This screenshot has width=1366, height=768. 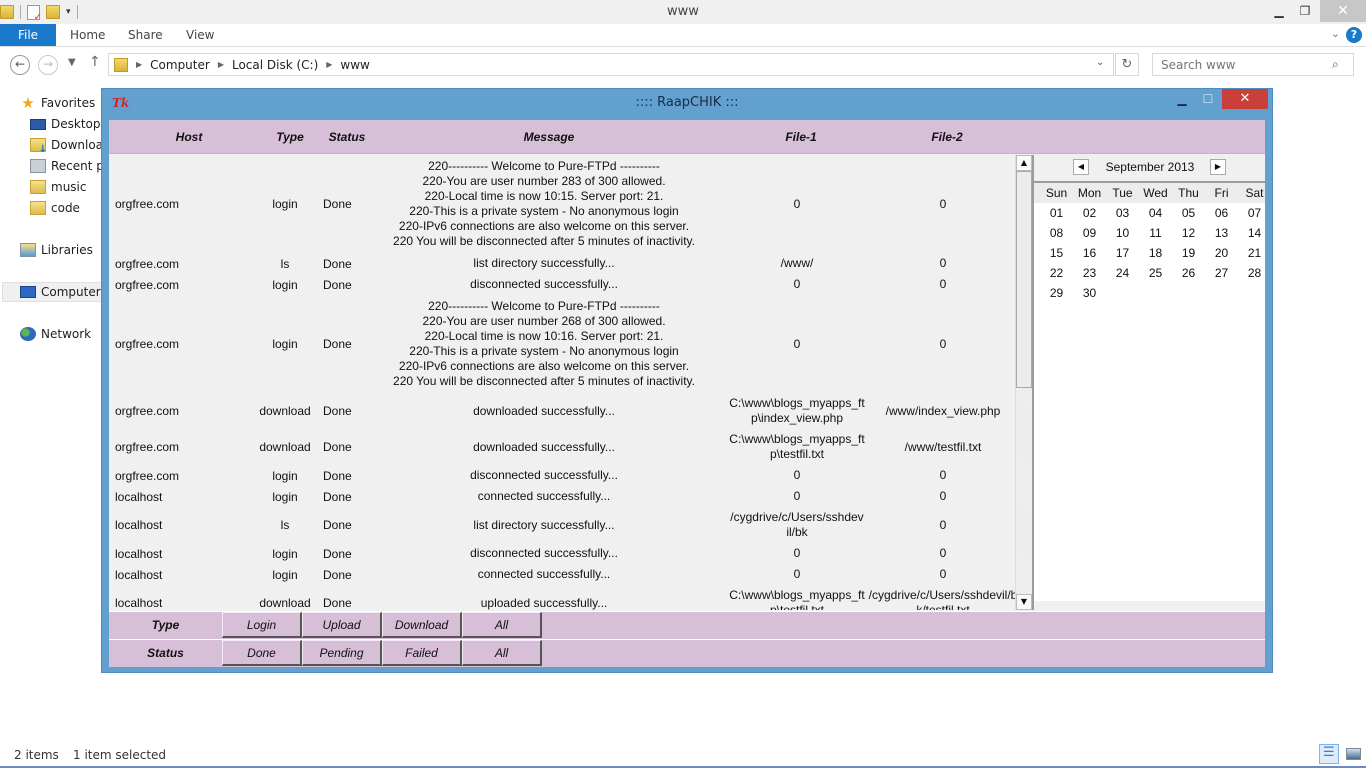 What do you see at coordinates (1089, 253) in the screenshot?
I see `calendar-day: 16` at bounding box center [1089, 253].